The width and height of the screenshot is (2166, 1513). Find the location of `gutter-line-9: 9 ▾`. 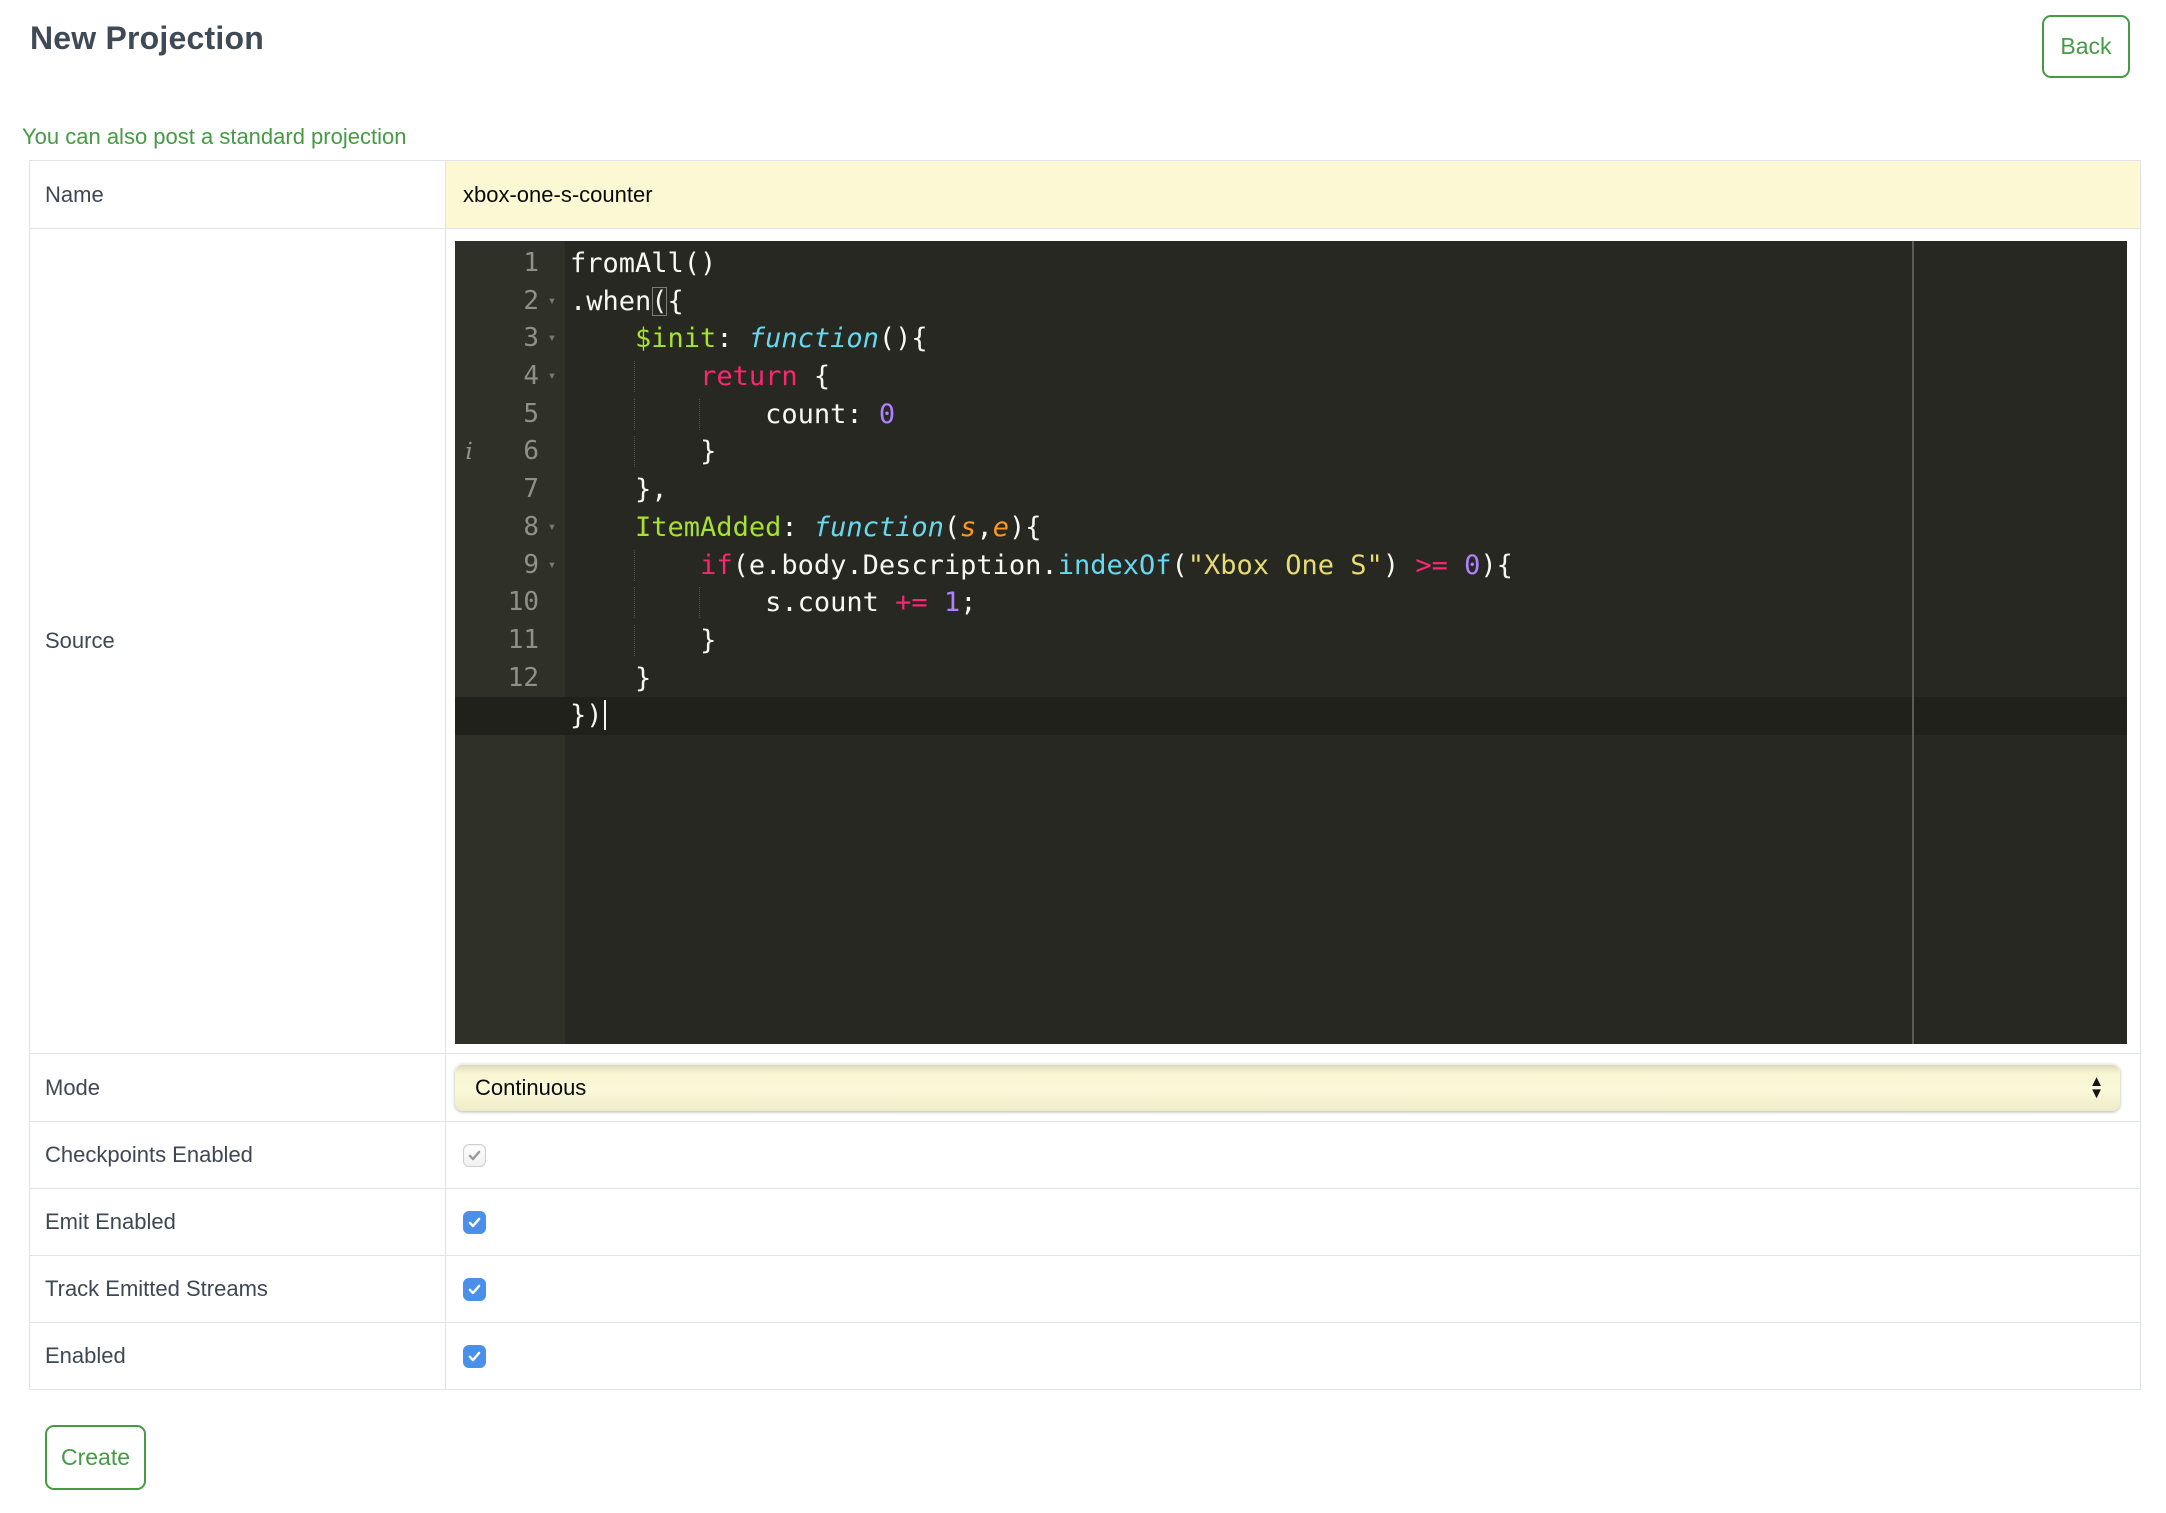

gutter-line-9: 9 ▾ is located at coordinates (510, 566).